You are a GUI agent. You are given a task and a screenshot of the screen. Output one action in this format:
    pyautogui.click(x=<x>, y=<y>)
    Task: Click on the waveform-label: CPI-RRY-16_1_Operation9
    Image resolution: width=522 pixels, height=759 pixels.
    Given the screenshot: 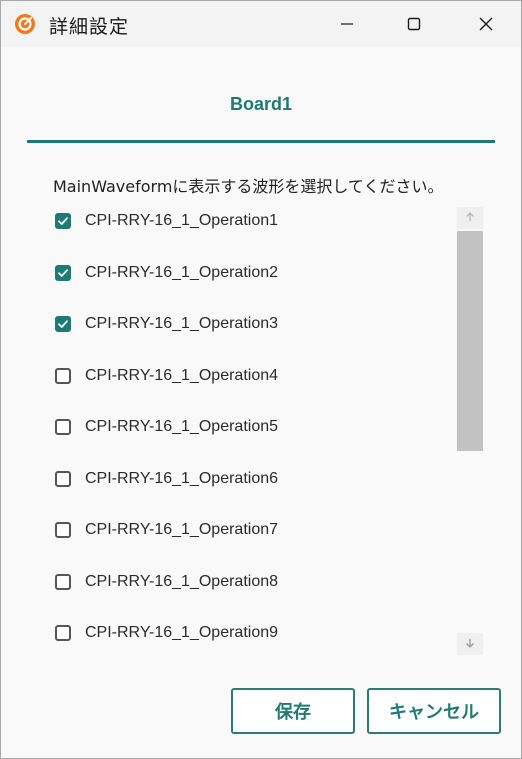 What is the action you would take?
    pyautogui.click(x=182, y=632)
    